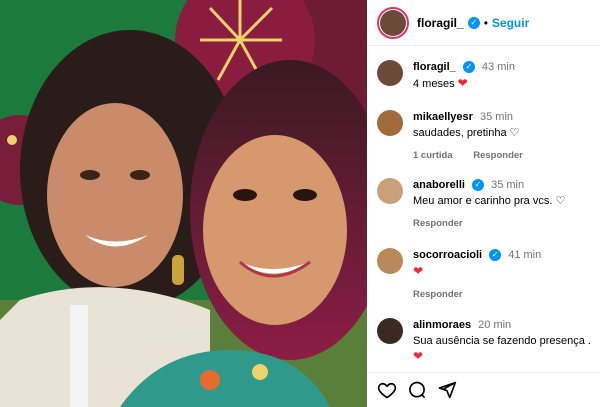 The image size is (600, 407). I want to click on comment-bubble-icon, so click(417, 390).